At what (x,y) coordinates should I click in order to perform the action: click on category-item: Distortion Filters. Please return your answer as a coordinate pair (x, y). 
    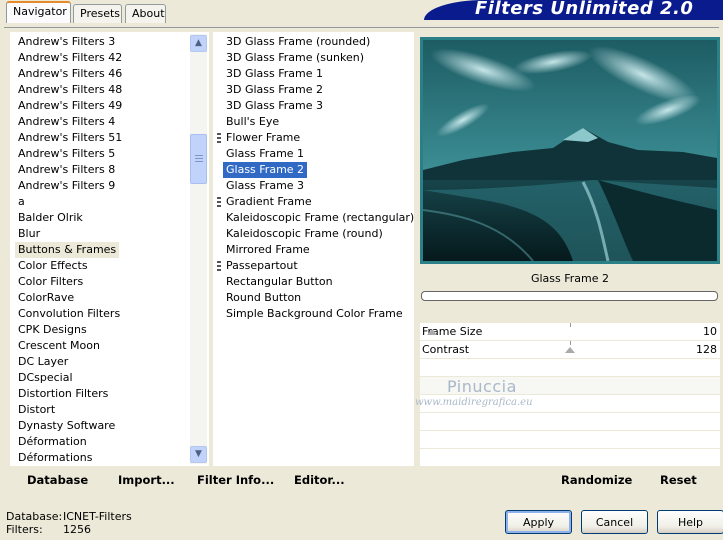
    Looking at the image, I should click on (63, 394).